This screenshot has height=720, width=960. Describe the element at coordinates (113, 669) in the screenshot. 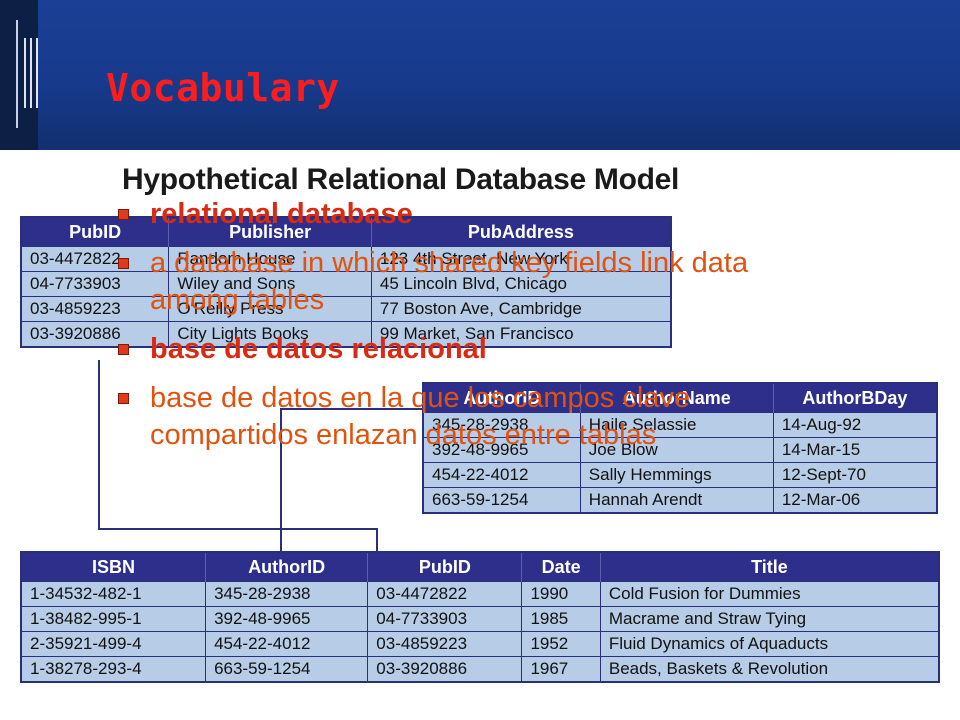

I see `table-cell: 1-38278-293-4` at that location.